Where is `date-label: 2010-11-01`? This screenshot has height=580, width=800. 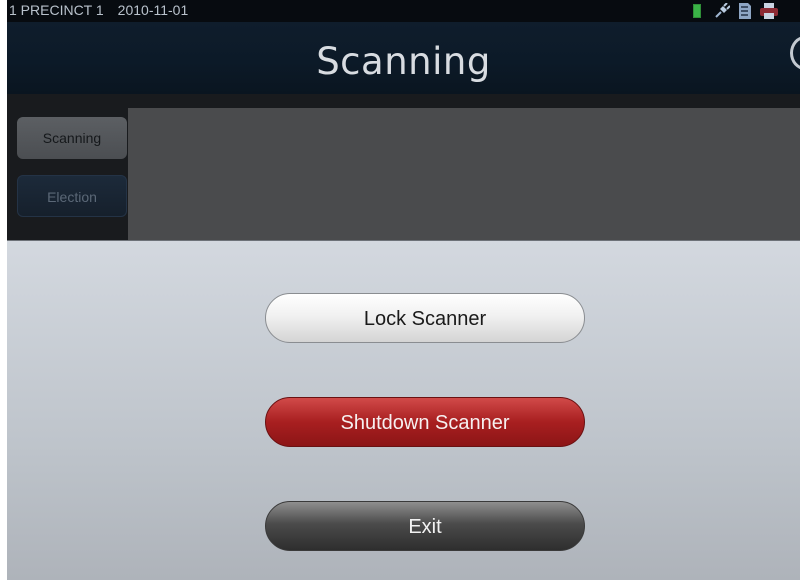
date-label: 2010-11-01 is located at coordinates (153, 10).